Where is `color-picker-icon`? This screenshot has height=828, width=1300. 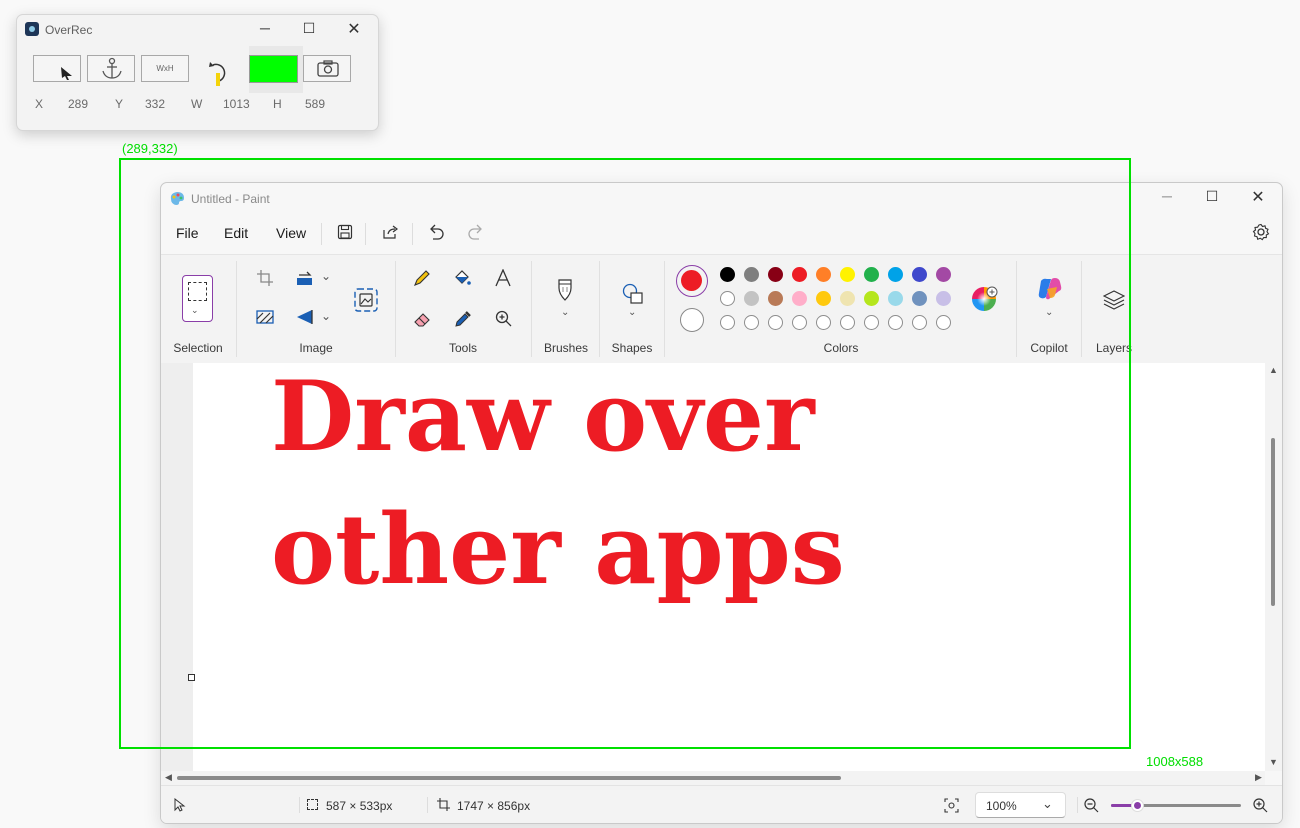 color-picker-icon is located at coordinates (463, 319).